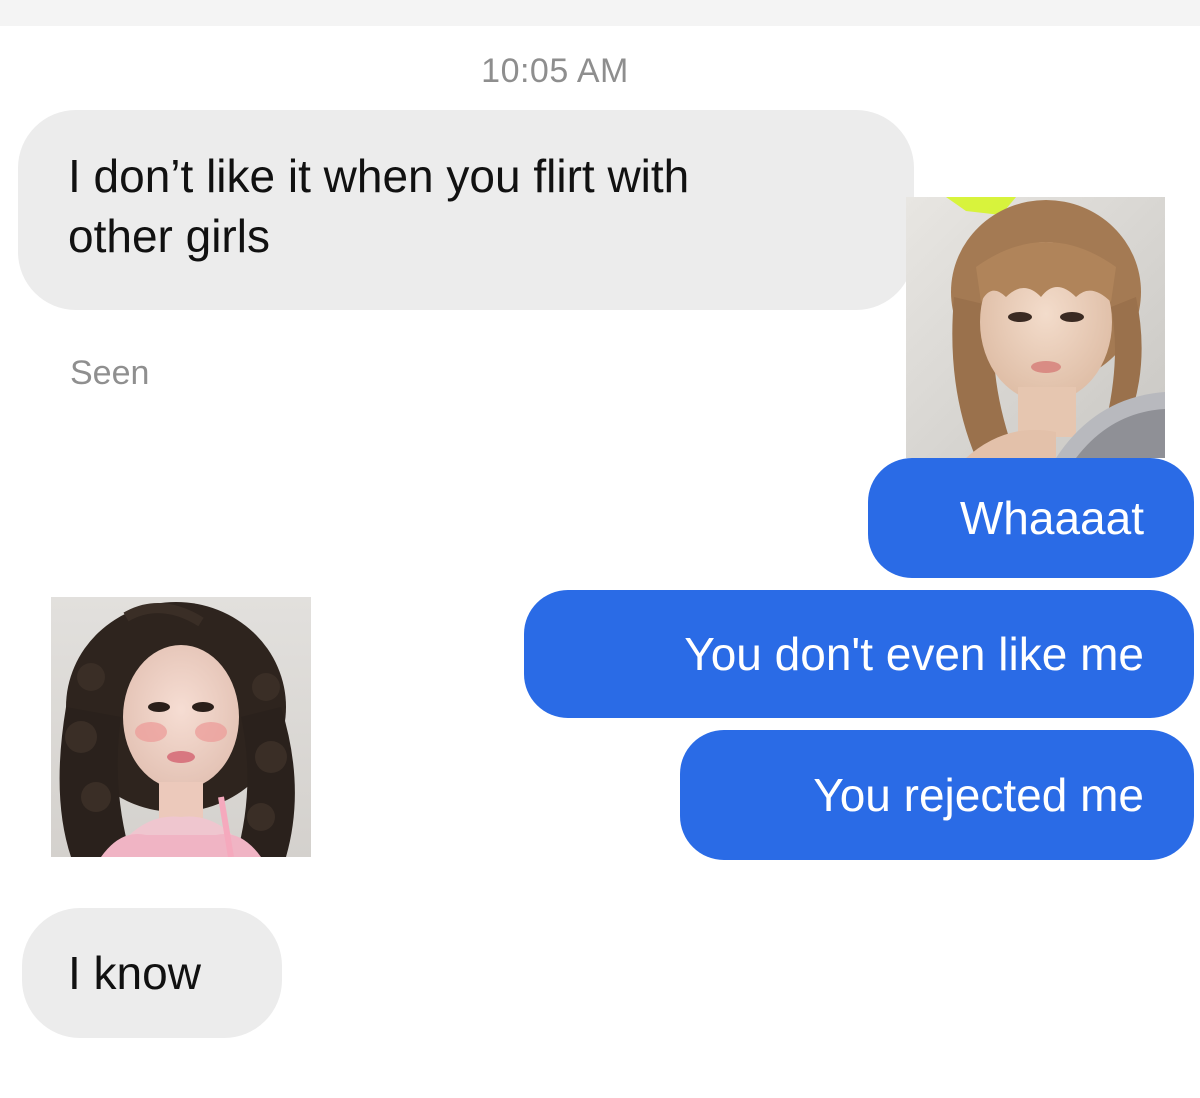  What do you see at coordinates (379, 176) in the screenshot?
I see `message-text-line-1: I don’t like it when you flirt with` at bounding box center [379, 176].